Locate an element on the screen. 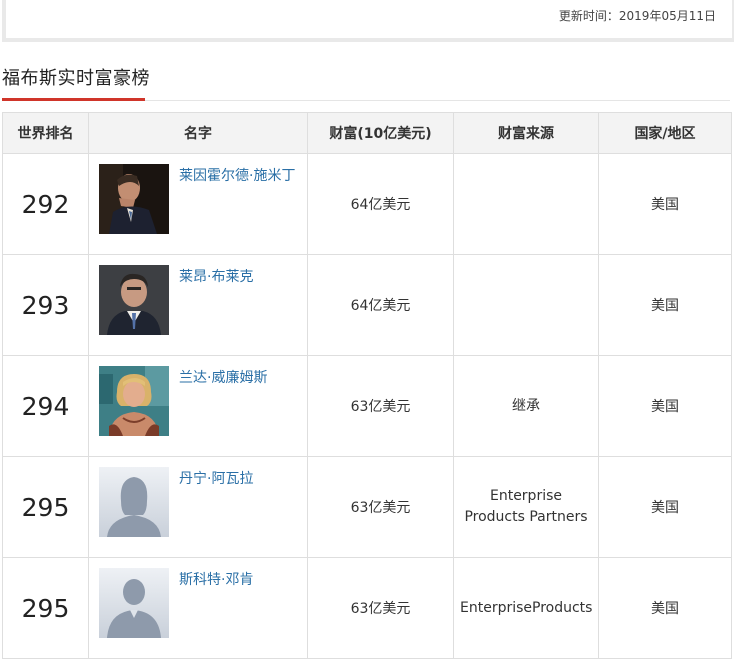 The height and width of the screenshot is (662, 734). photo-woman-blonde-icon is located at coordinates (134, 401).